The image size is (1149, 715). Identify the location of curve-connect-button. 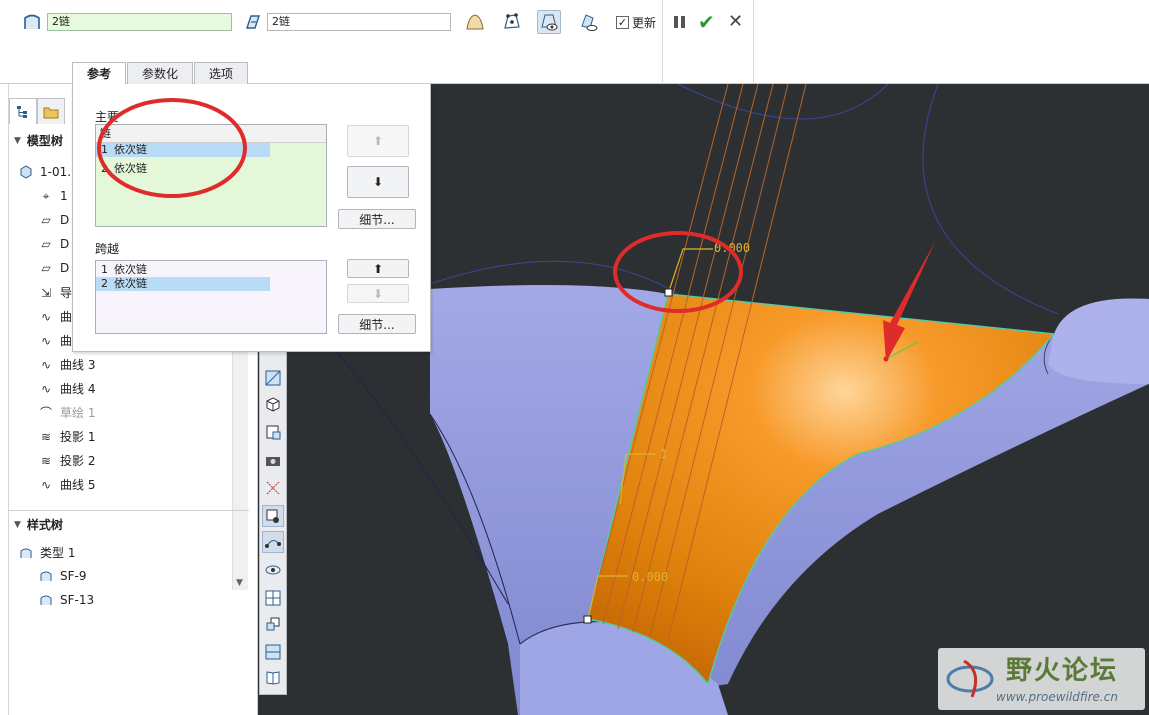
(273, 542).